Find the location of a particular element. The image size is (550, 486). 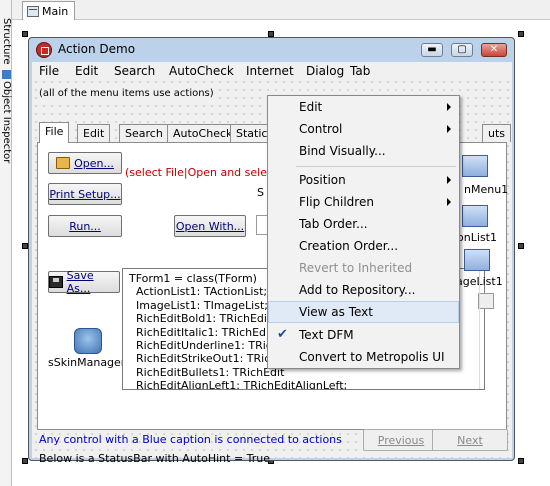

selection-handle-bl is located at coordinates (25, 461).